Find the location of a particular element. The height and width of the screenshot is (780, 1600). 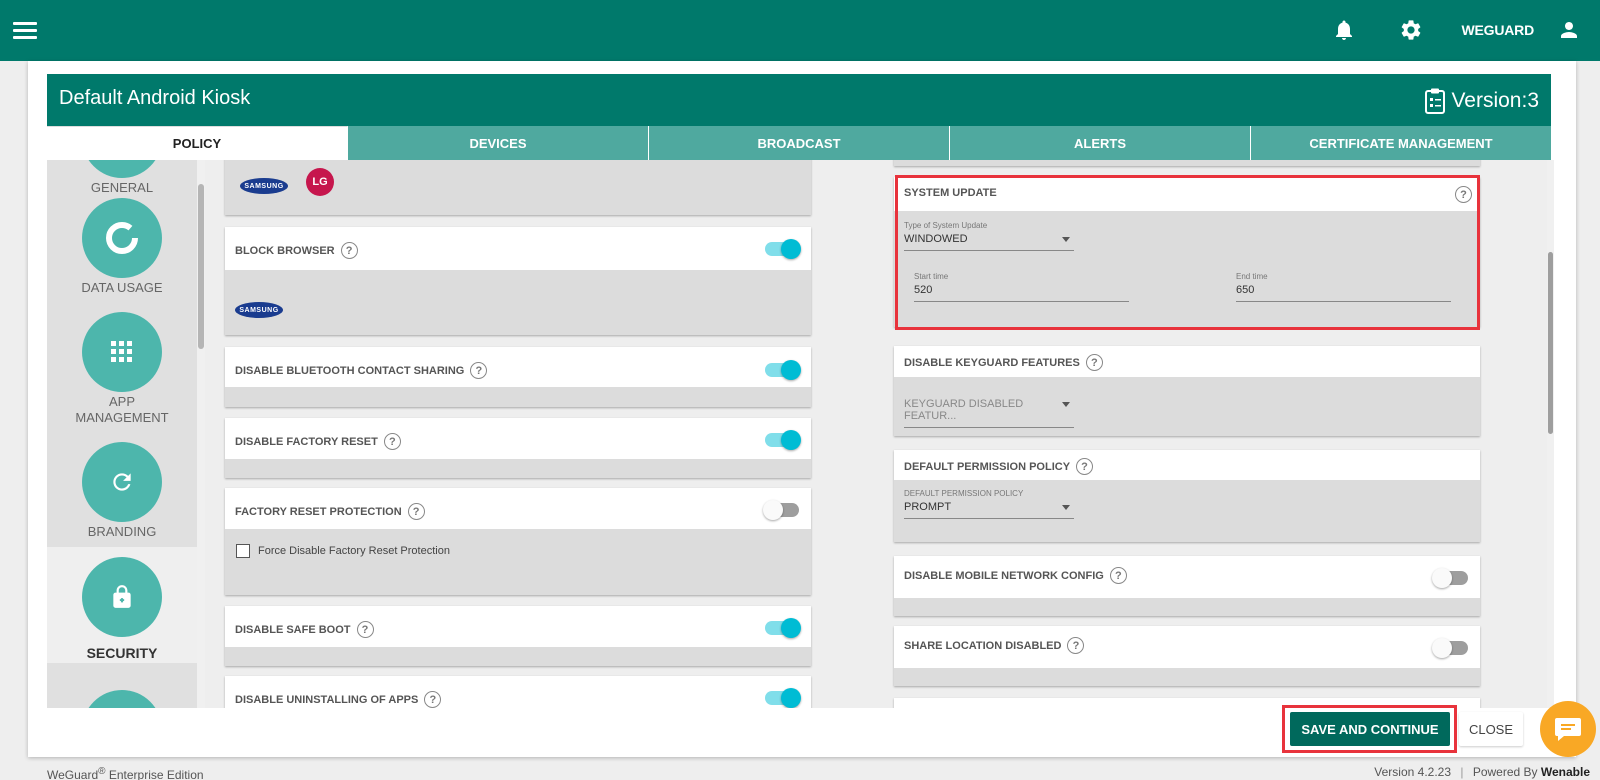

sidebar-scrollbar is located at coordinates (201, 434).